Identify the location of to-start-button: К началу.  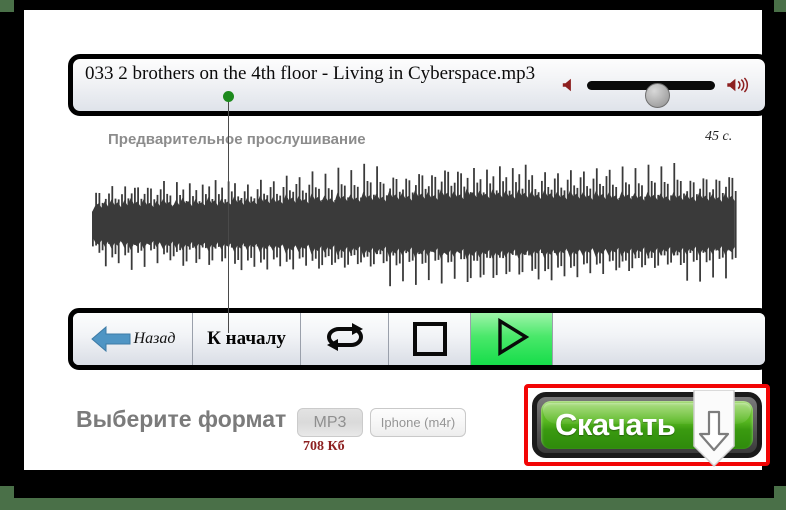
(247, 339).